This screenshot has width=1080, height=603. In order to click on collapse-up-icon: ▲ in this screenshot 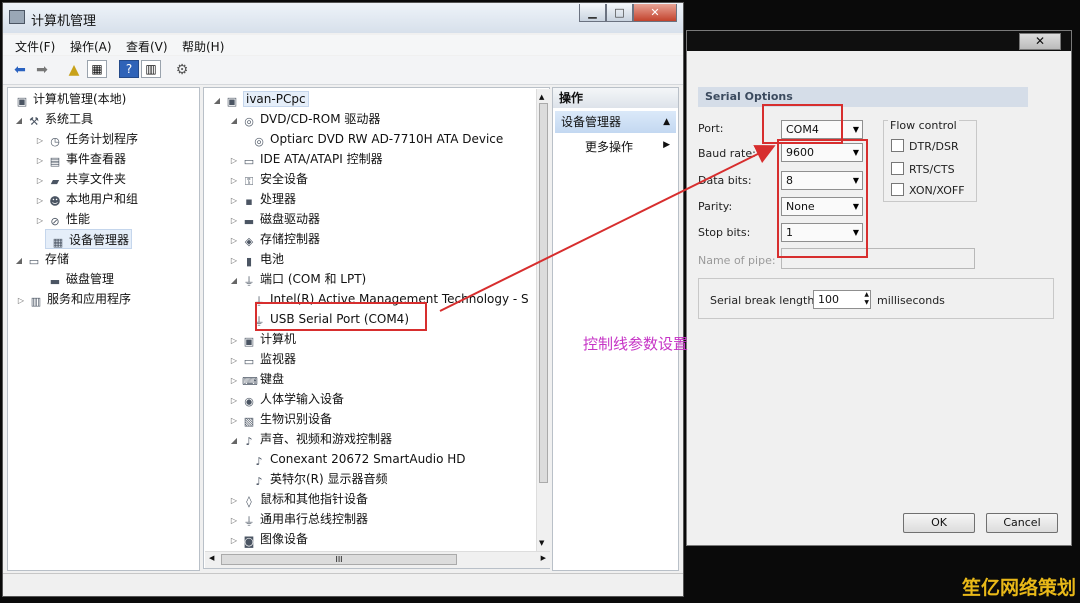, I will do `click(666, 122)`.